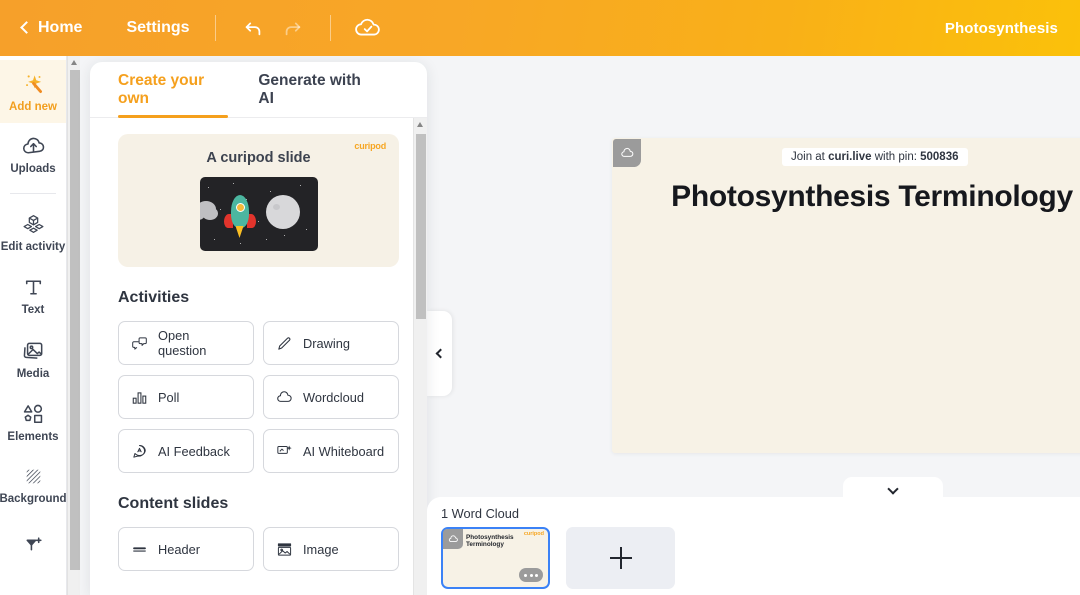 Image resolution: width=1080 pixels, height=595 pixels. Describe the element at coordinates (33, 169) in the screenshot. I see `sidebar-label-uploads: Uploads` at that location.